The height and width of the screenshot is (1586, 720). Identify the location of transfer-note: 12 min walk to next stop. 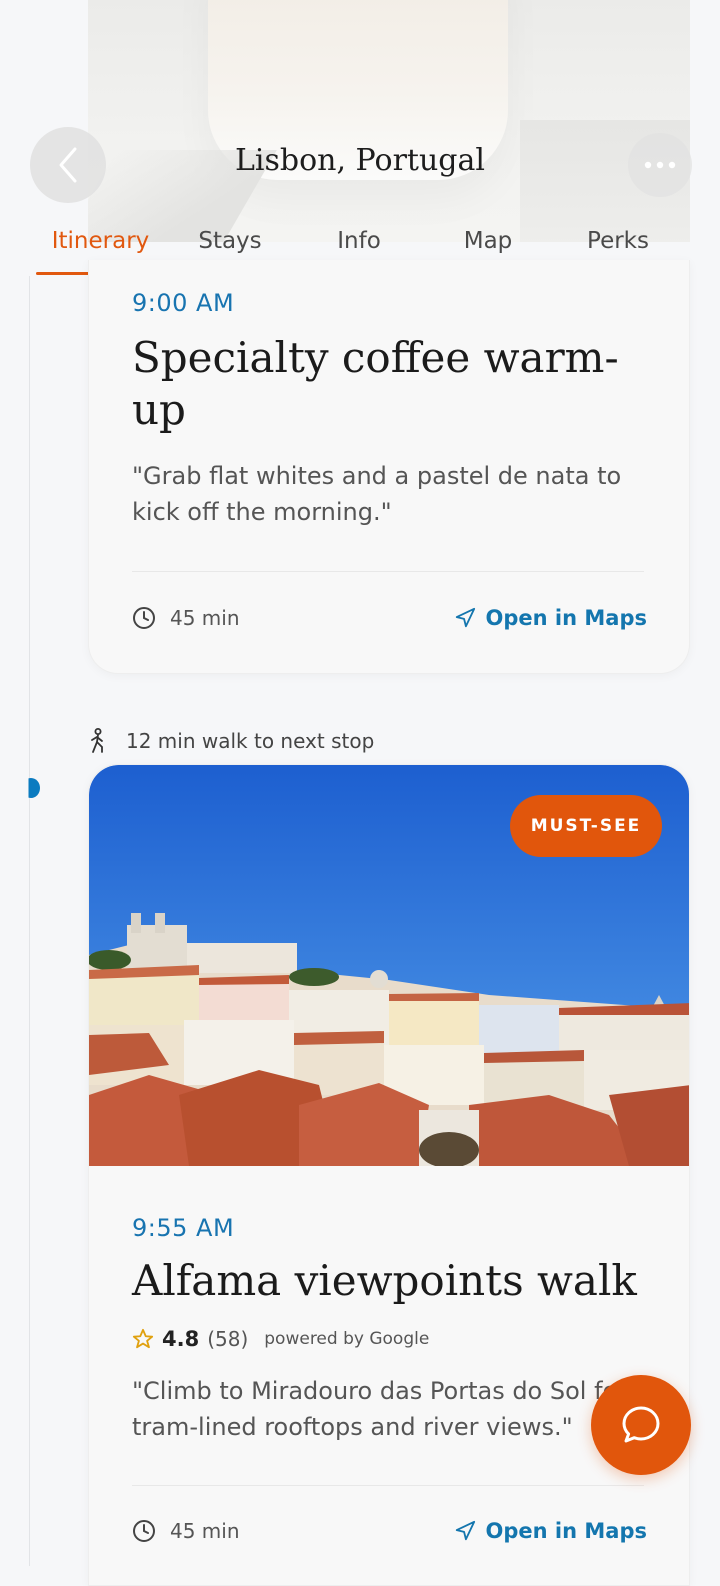
(231, 741).